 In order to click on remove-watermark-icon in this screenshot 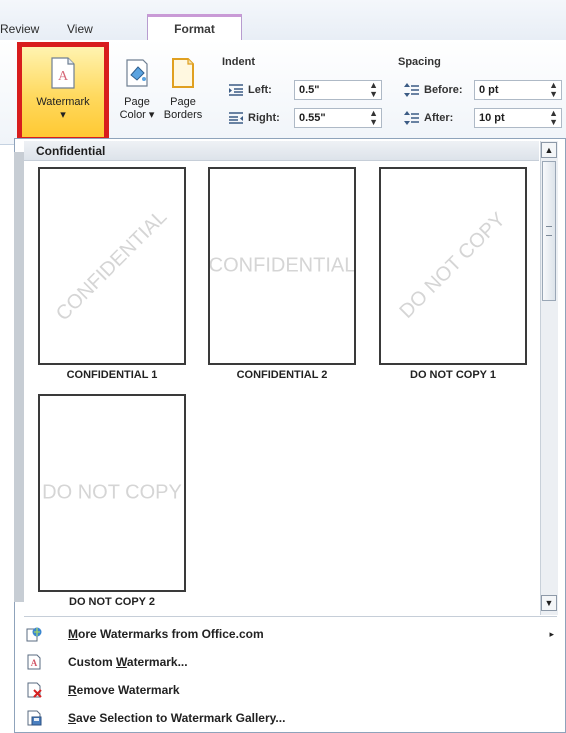, I will do `click(34, 690)`.